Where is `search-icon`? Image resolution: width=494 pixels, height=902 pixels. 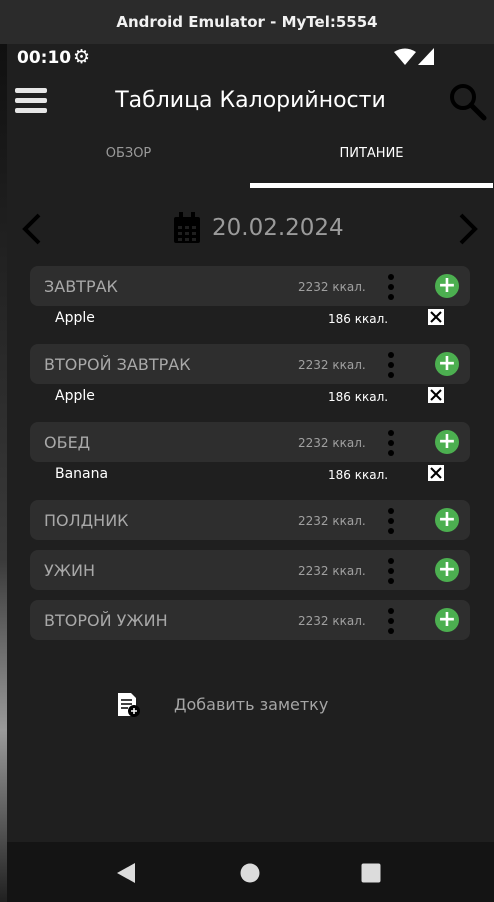 search-icon is located at coordinates (467, 102).